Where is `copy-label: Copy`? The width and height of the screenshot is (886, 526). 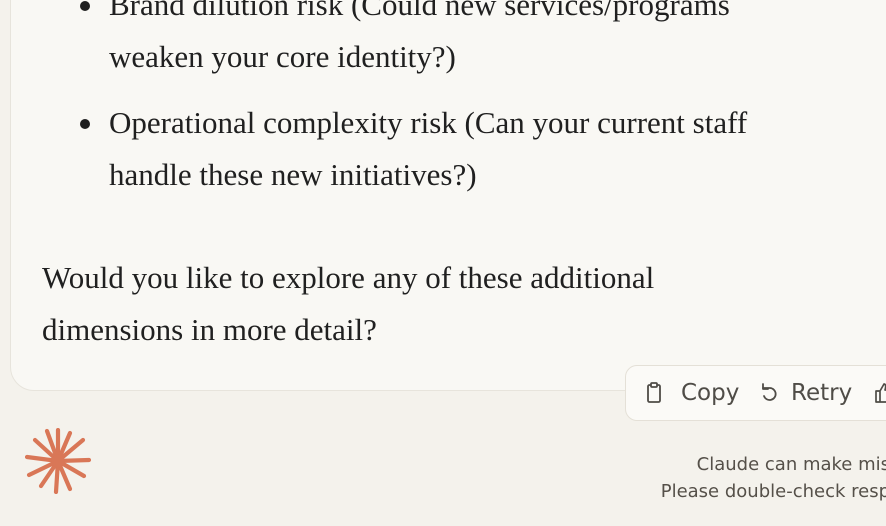 copy-label: Copy is located at coordinates (710, 393).